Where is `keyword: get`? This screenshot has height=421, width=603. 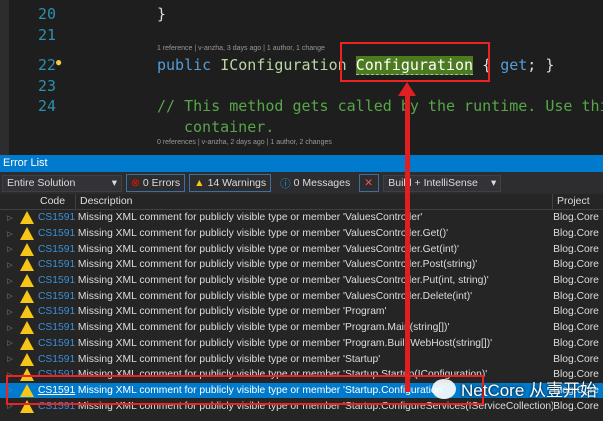 keyword: get is located at coordinates (514, 65).